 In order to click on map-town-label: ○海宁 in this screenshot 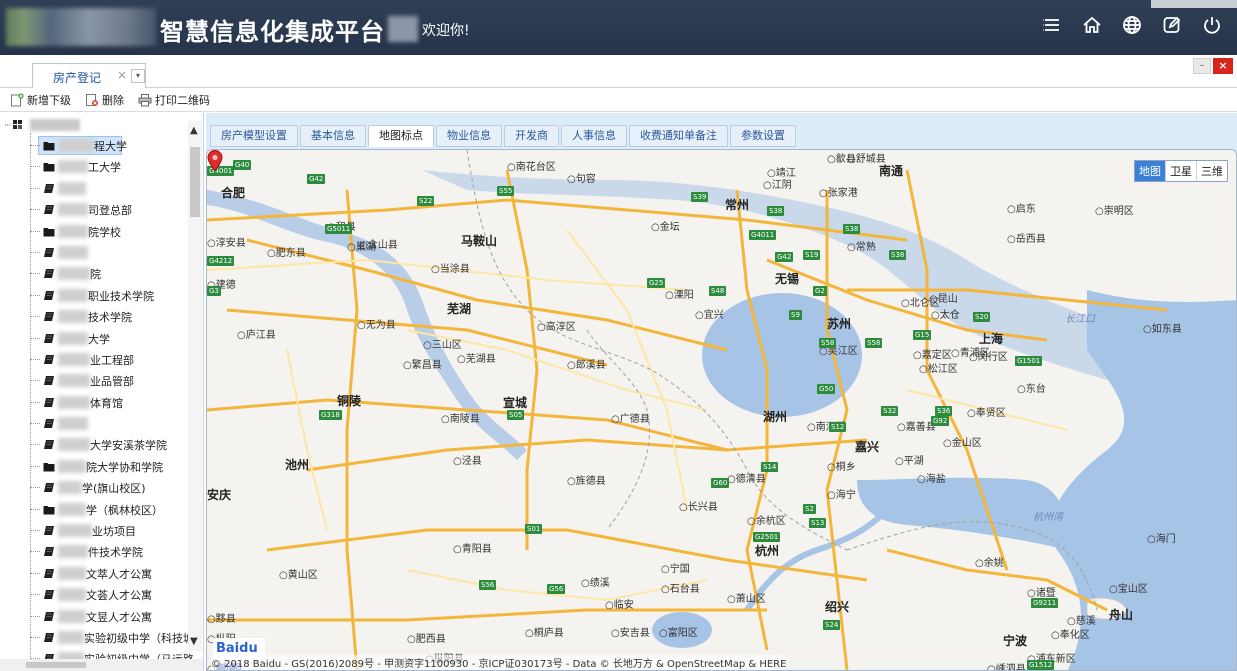, I will do `click(841, 495)`.